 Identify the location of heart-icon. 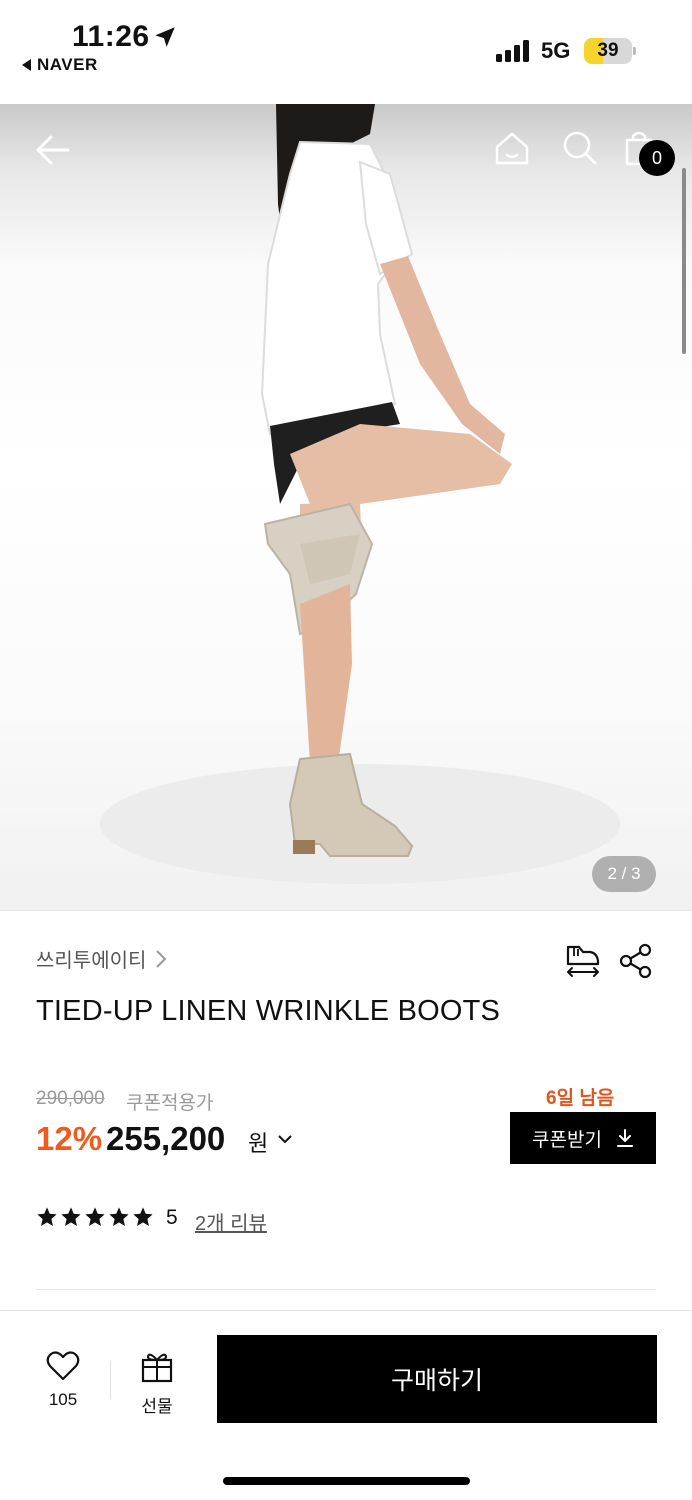
(63, 1366).